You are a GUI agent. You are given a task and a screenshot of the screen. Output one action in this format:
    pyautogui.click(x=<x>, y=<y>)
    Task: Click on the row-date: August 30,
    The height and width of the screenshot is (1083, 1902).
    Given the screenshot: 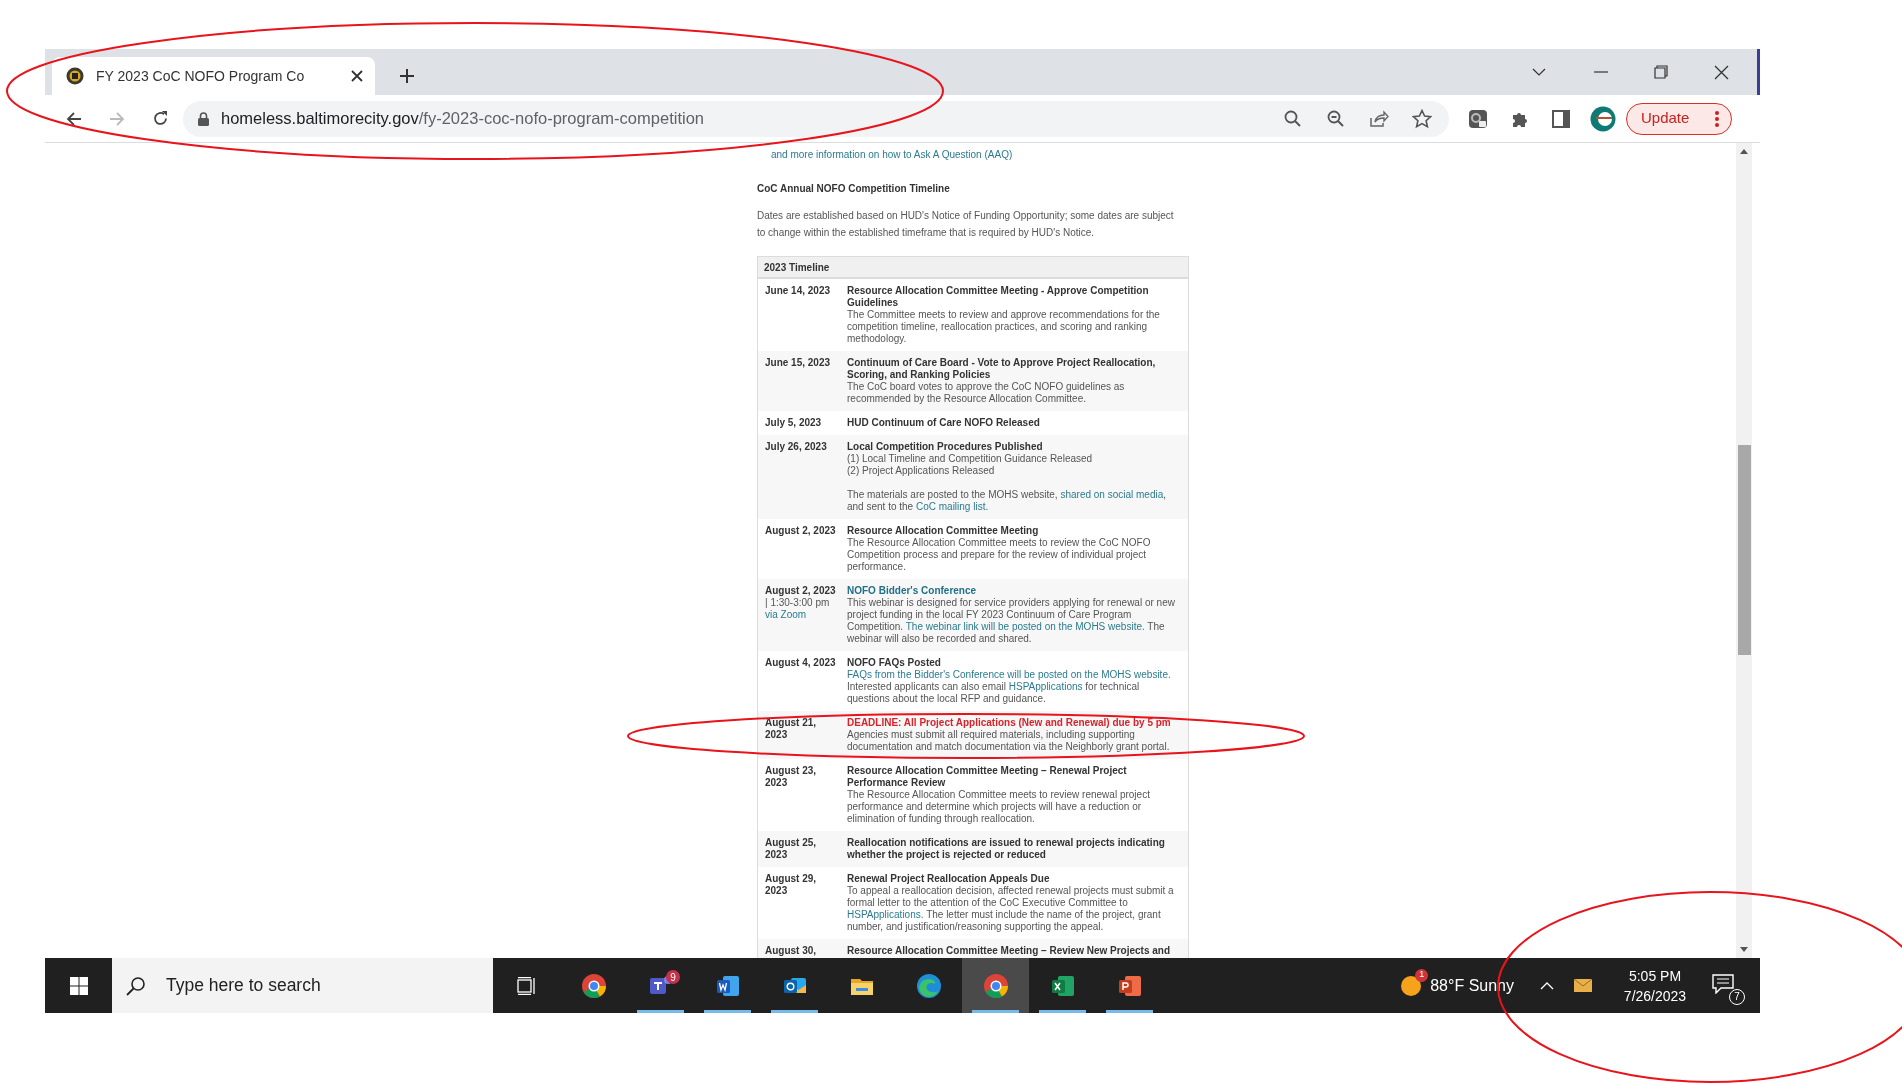 What is the action you would take?
    pyautogui.click(x=791, y=951)
    